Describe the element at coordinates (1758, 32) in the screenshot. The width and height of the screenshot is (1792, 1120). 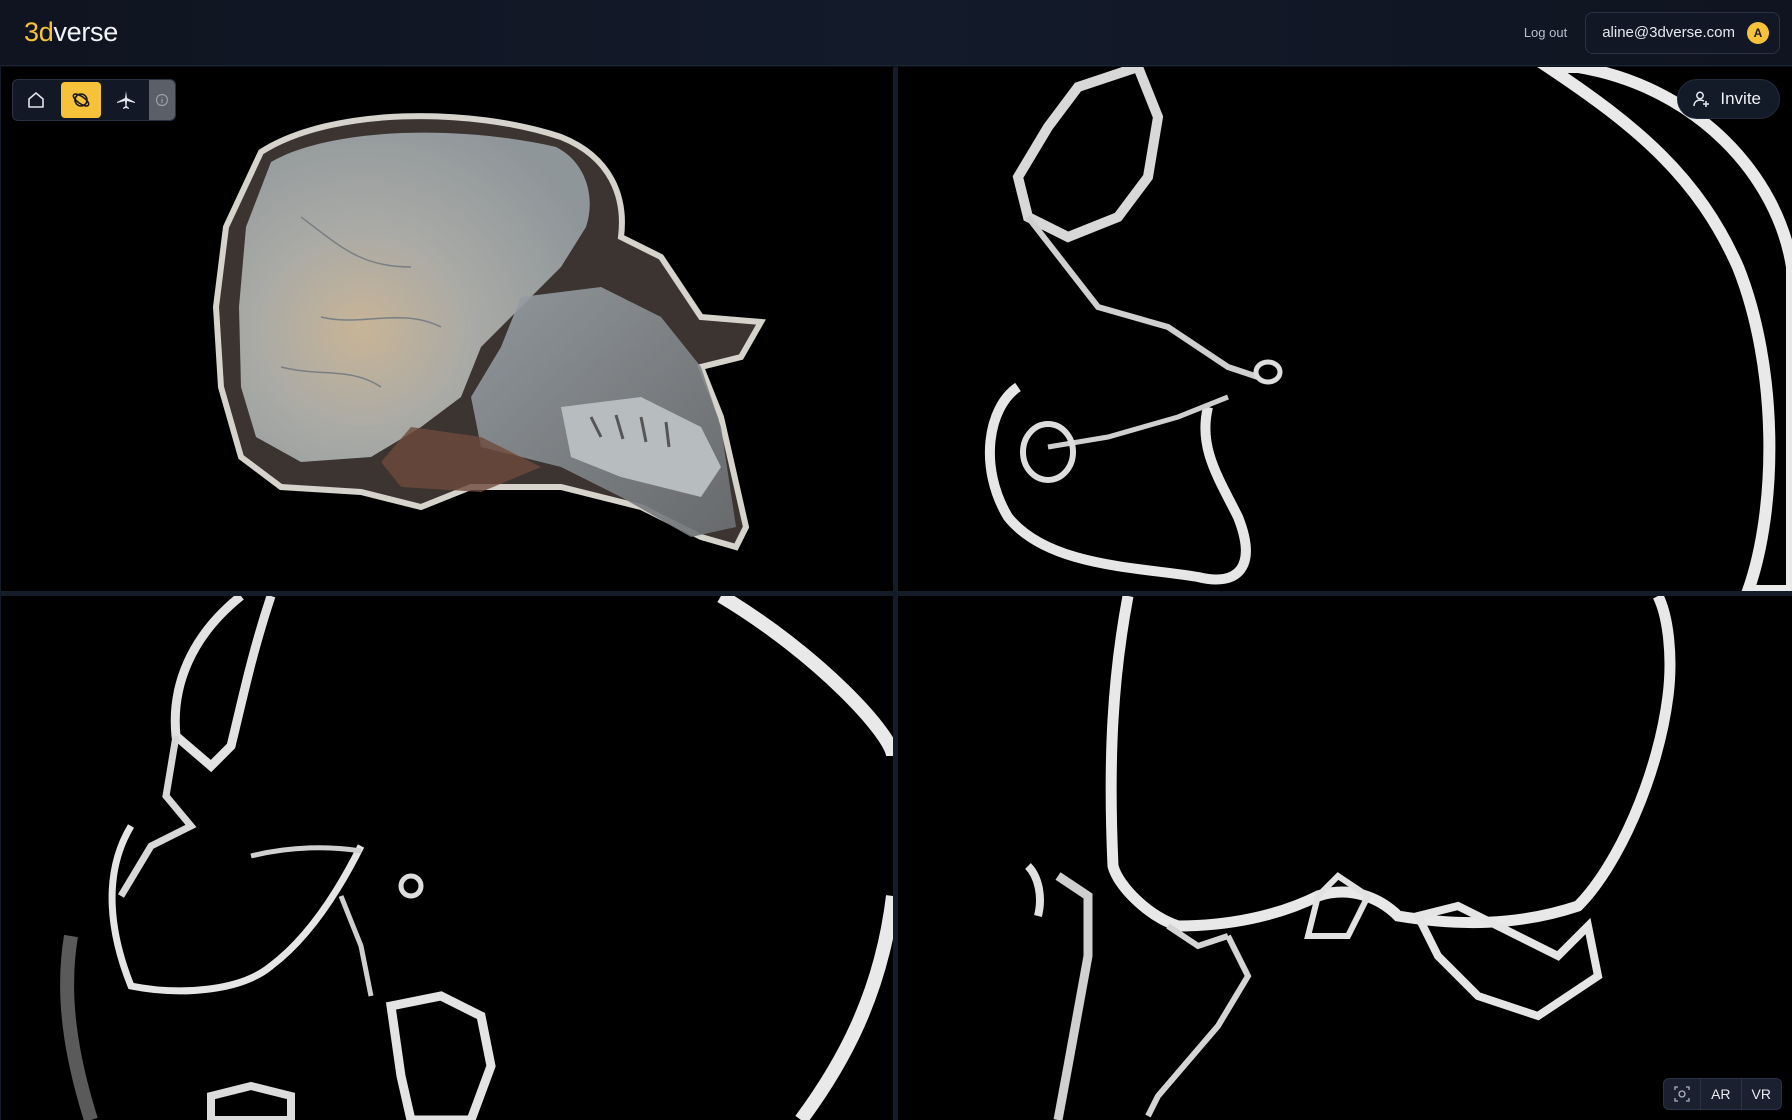
I see `avatar: A` at that location.